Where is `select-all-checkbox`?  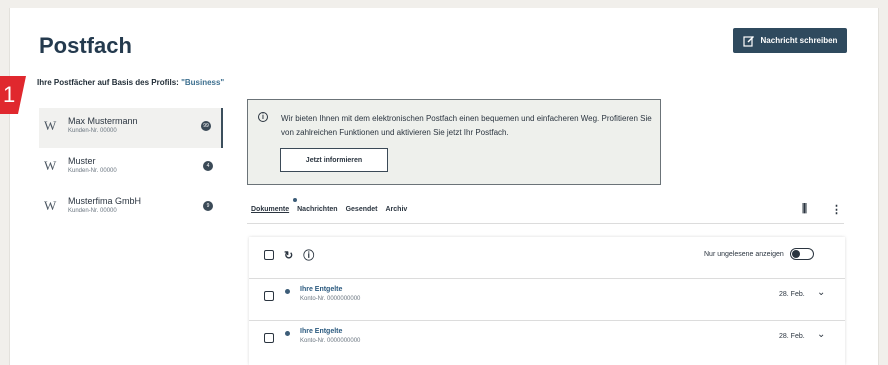
select-all-checkbox is located at coordinates (269, 255).